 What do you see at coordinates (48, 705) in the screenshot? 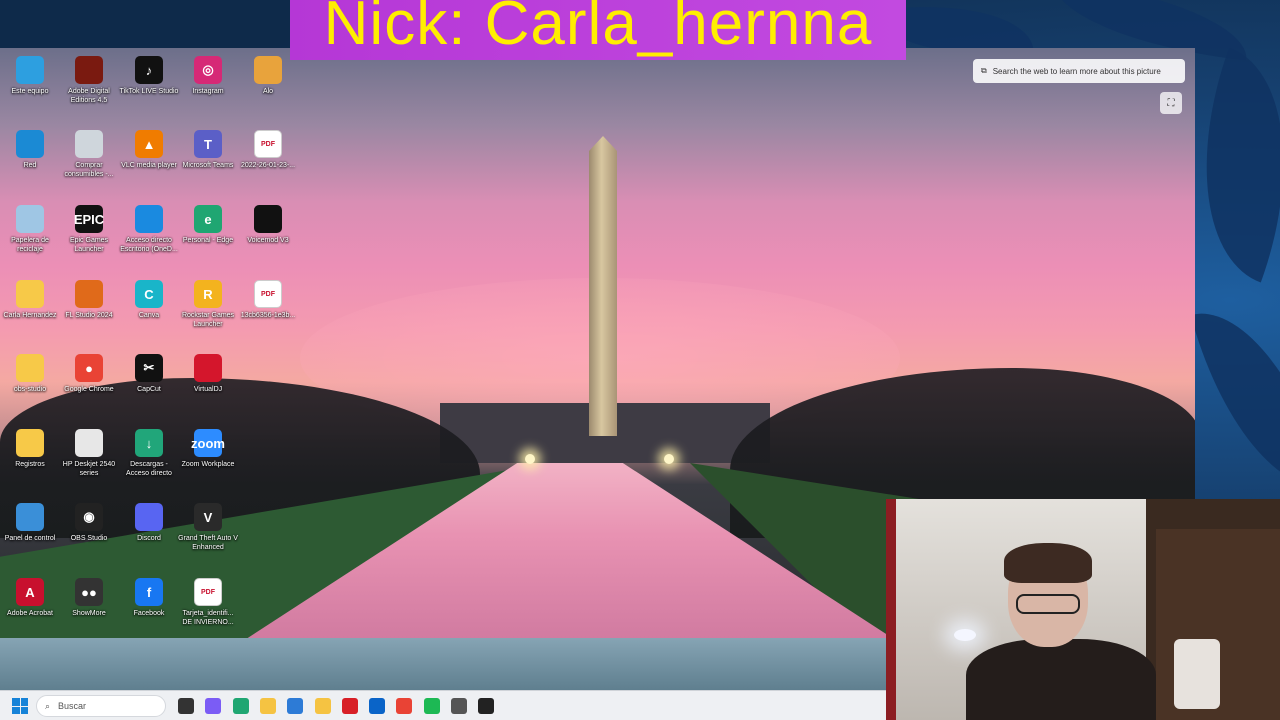
I see `search-icon: ⌕` at bounding box center [48, 705].